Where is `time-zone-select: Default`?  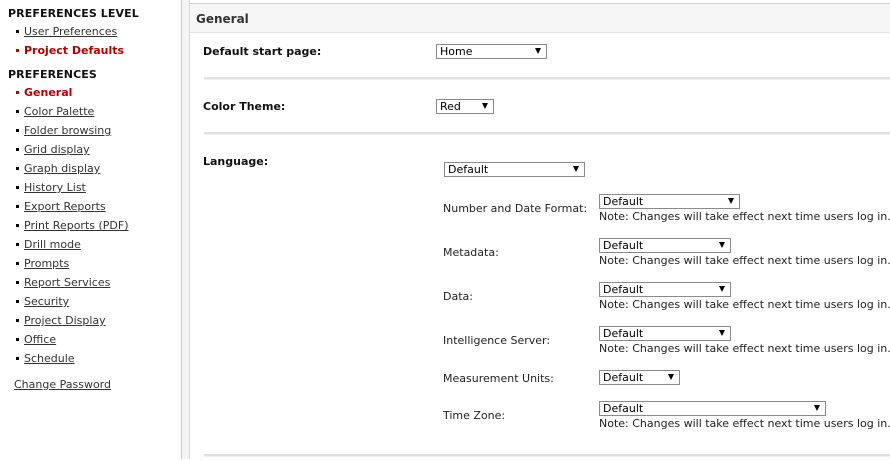 time-zone-select: Default is located at coordinates (712, 408).